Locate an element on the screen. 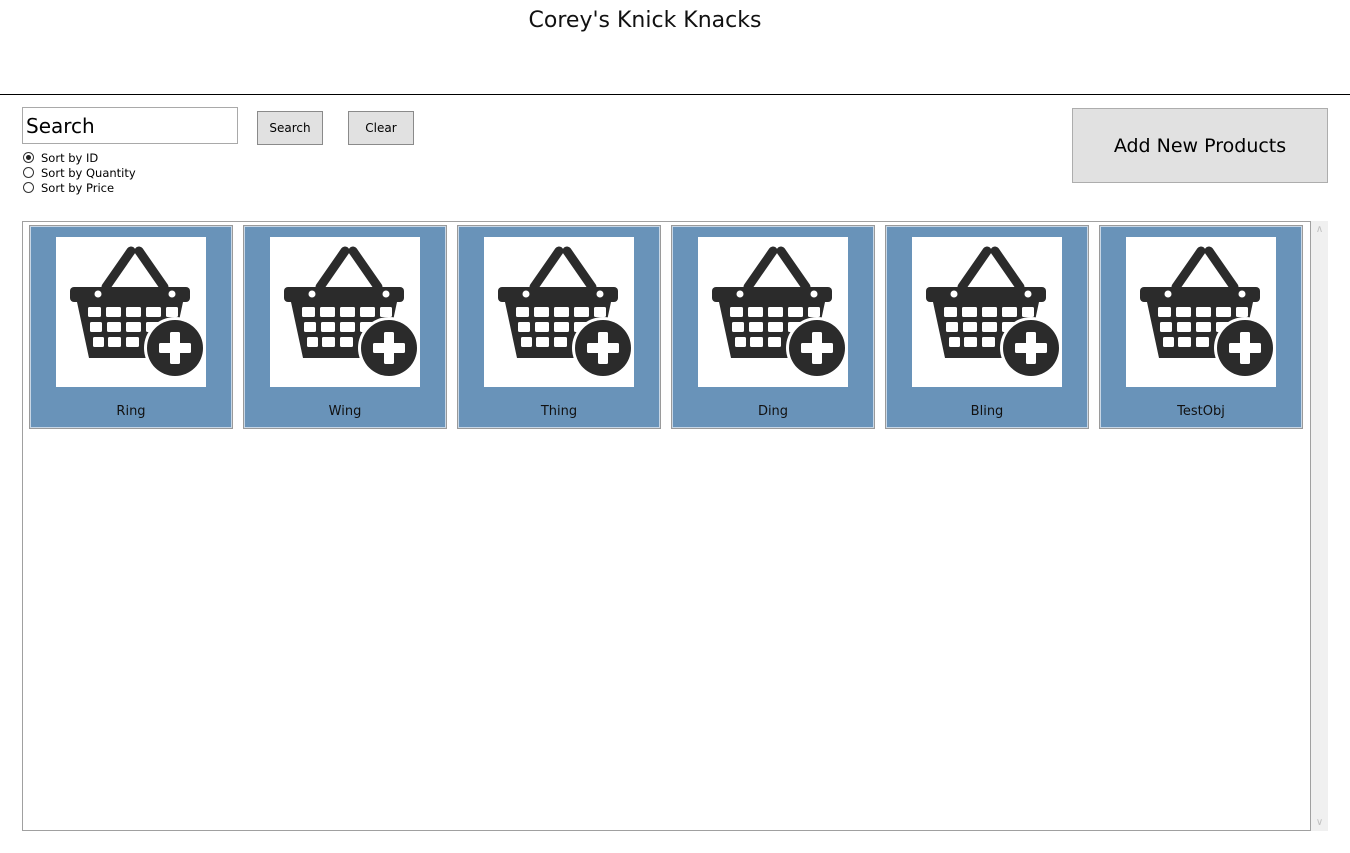 This screenshot has width=1350, height=853. sort-by-price-label: Sort by Price is located at coordinates (78, 187).